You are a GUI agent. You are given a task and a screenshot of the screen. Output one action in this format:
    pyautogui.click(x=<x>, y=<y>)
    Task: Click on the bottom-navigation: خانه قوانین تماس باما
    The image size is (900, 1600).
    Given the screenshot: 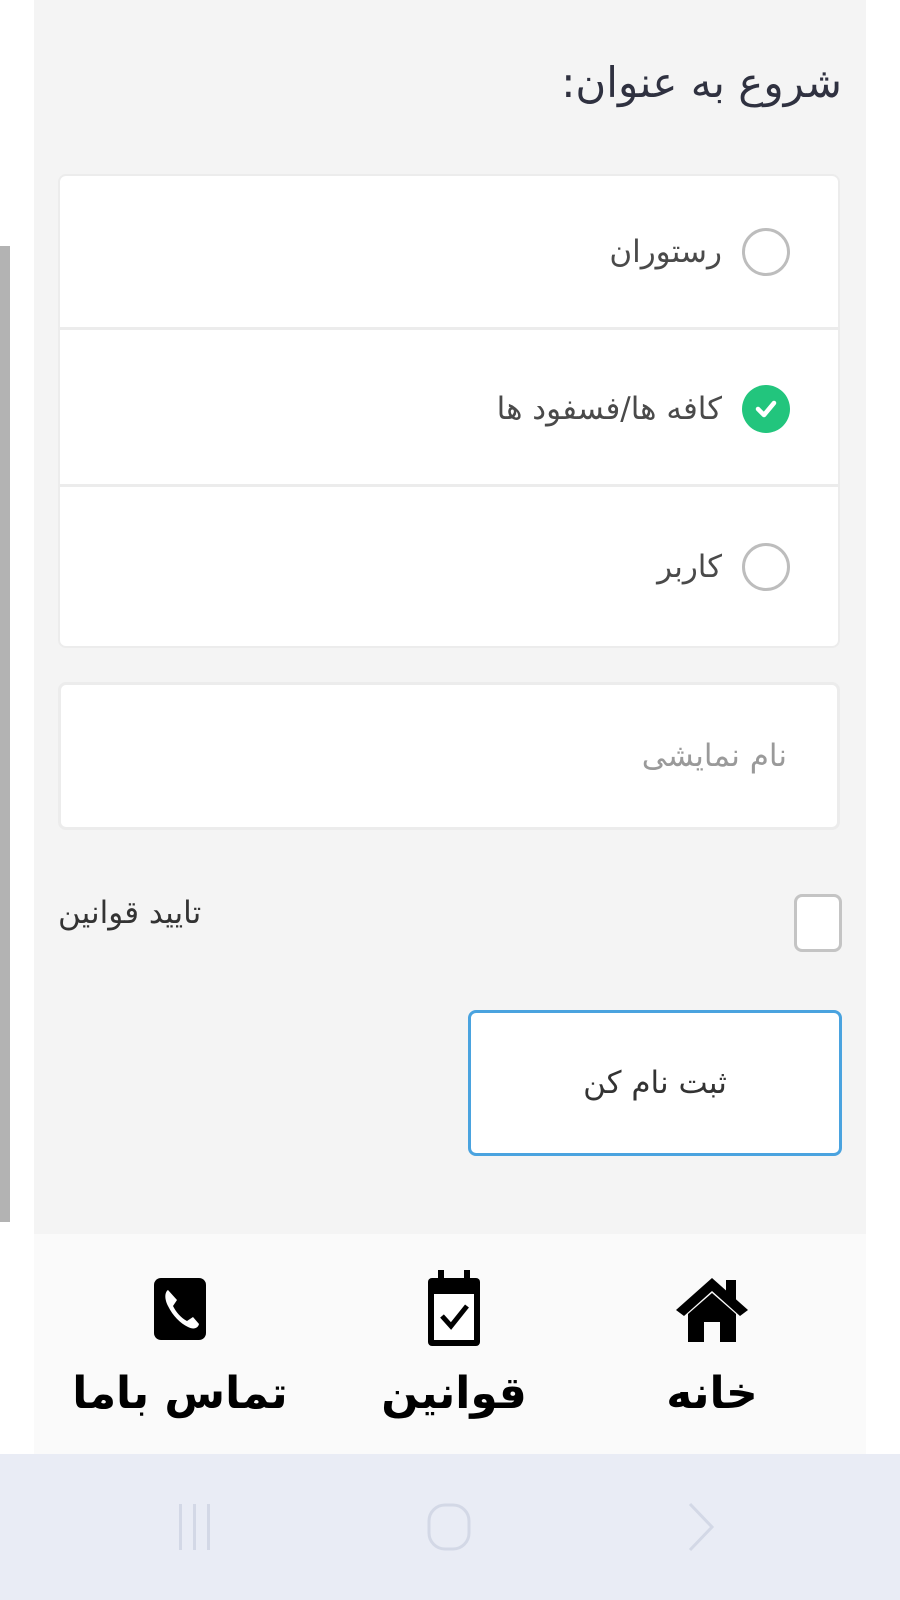 What is the action you would take?
    pyautogui.click(x=450, y=1344)
    